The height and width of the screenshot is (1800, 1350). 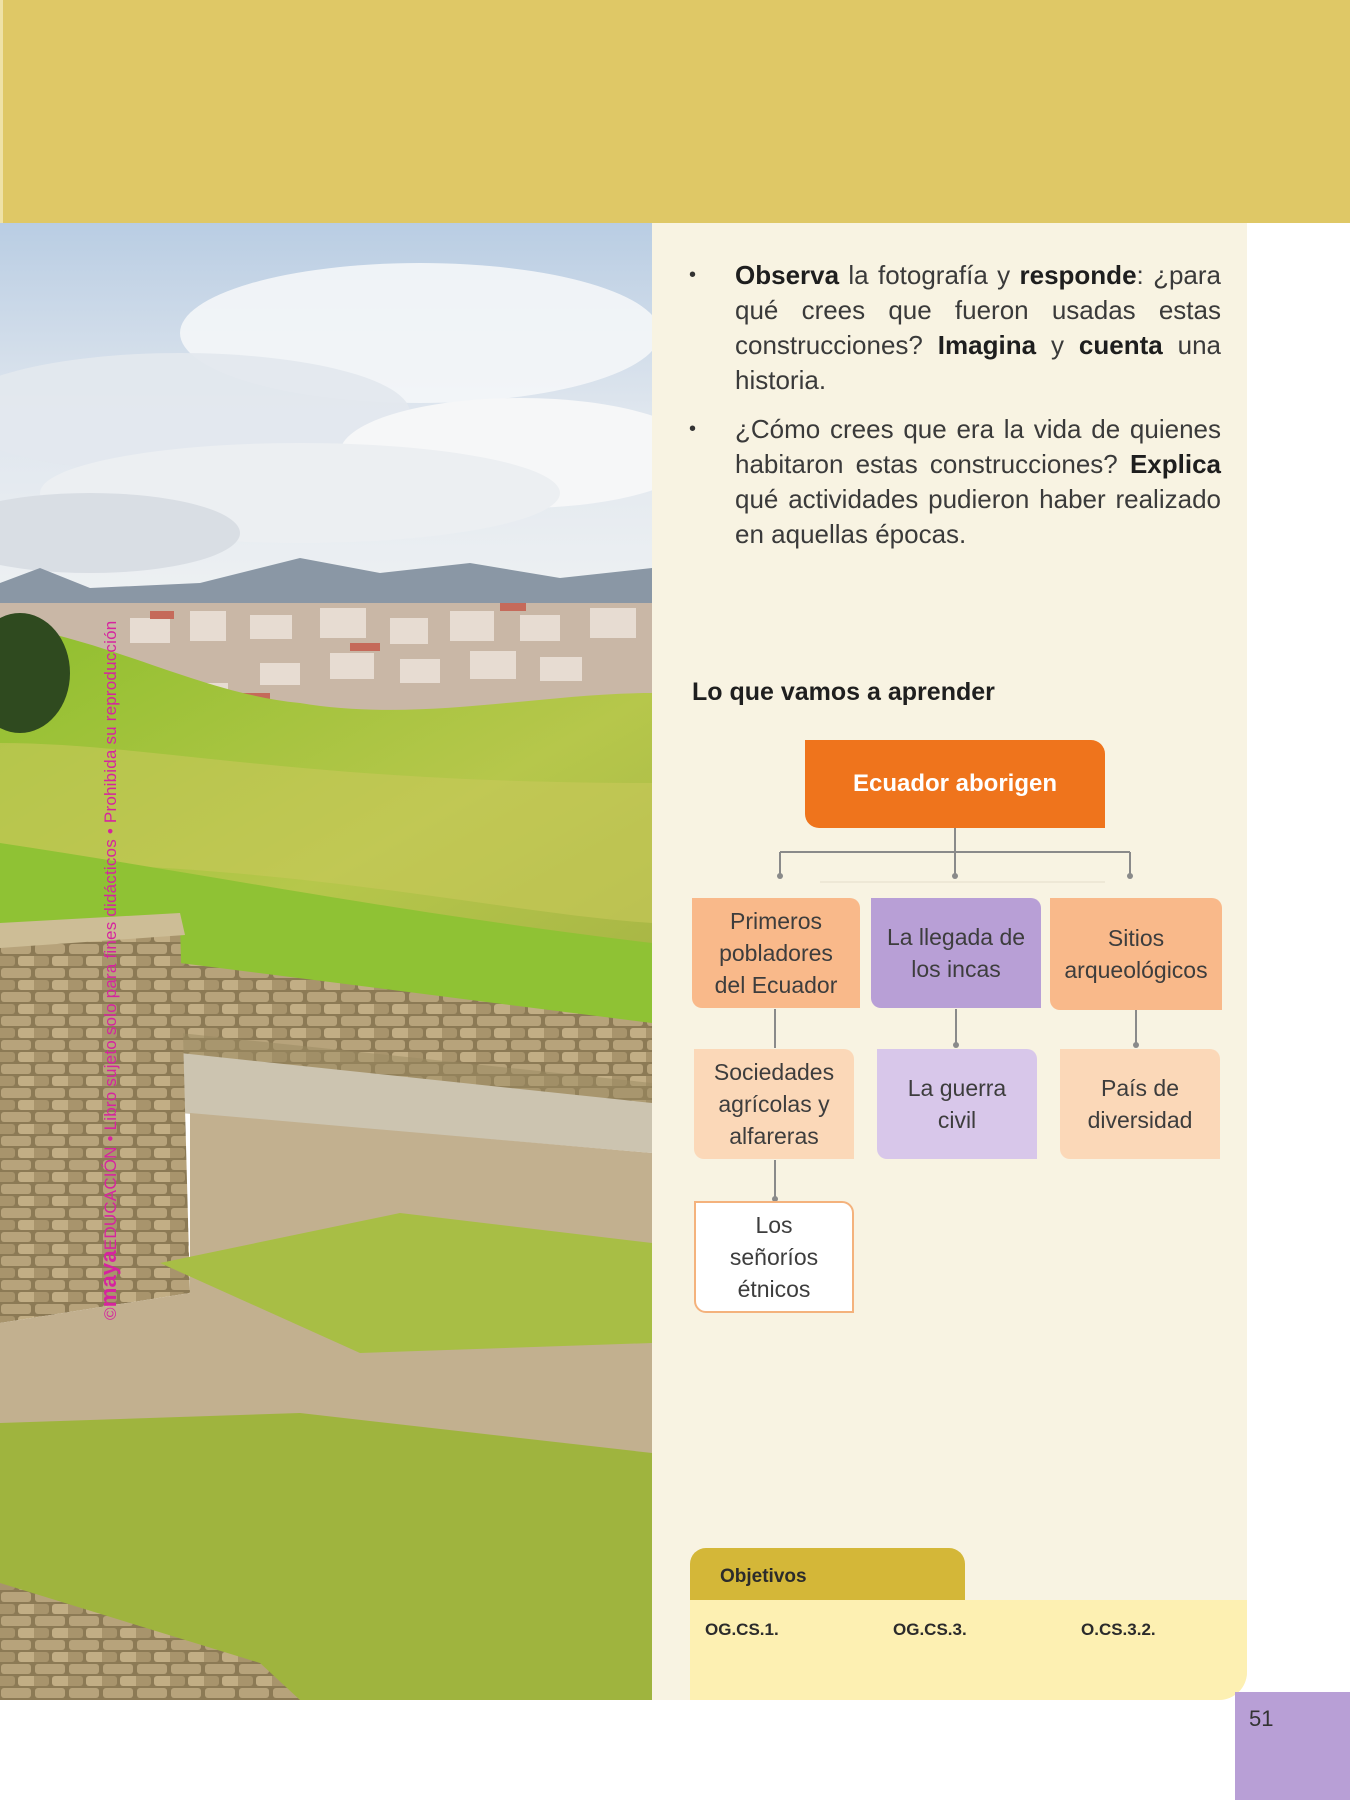 What do you see at coordinates (955, 784) in the screenshot?
I see `concept-root-box: Ecuador aborigen` at bounding box center [955, 784].